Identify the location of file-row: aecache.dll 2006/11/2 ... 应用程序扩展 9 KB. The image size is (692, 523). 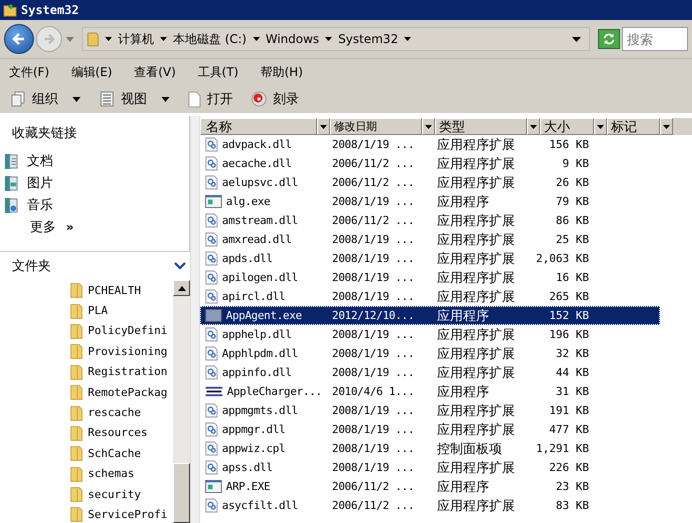
(430, 163).